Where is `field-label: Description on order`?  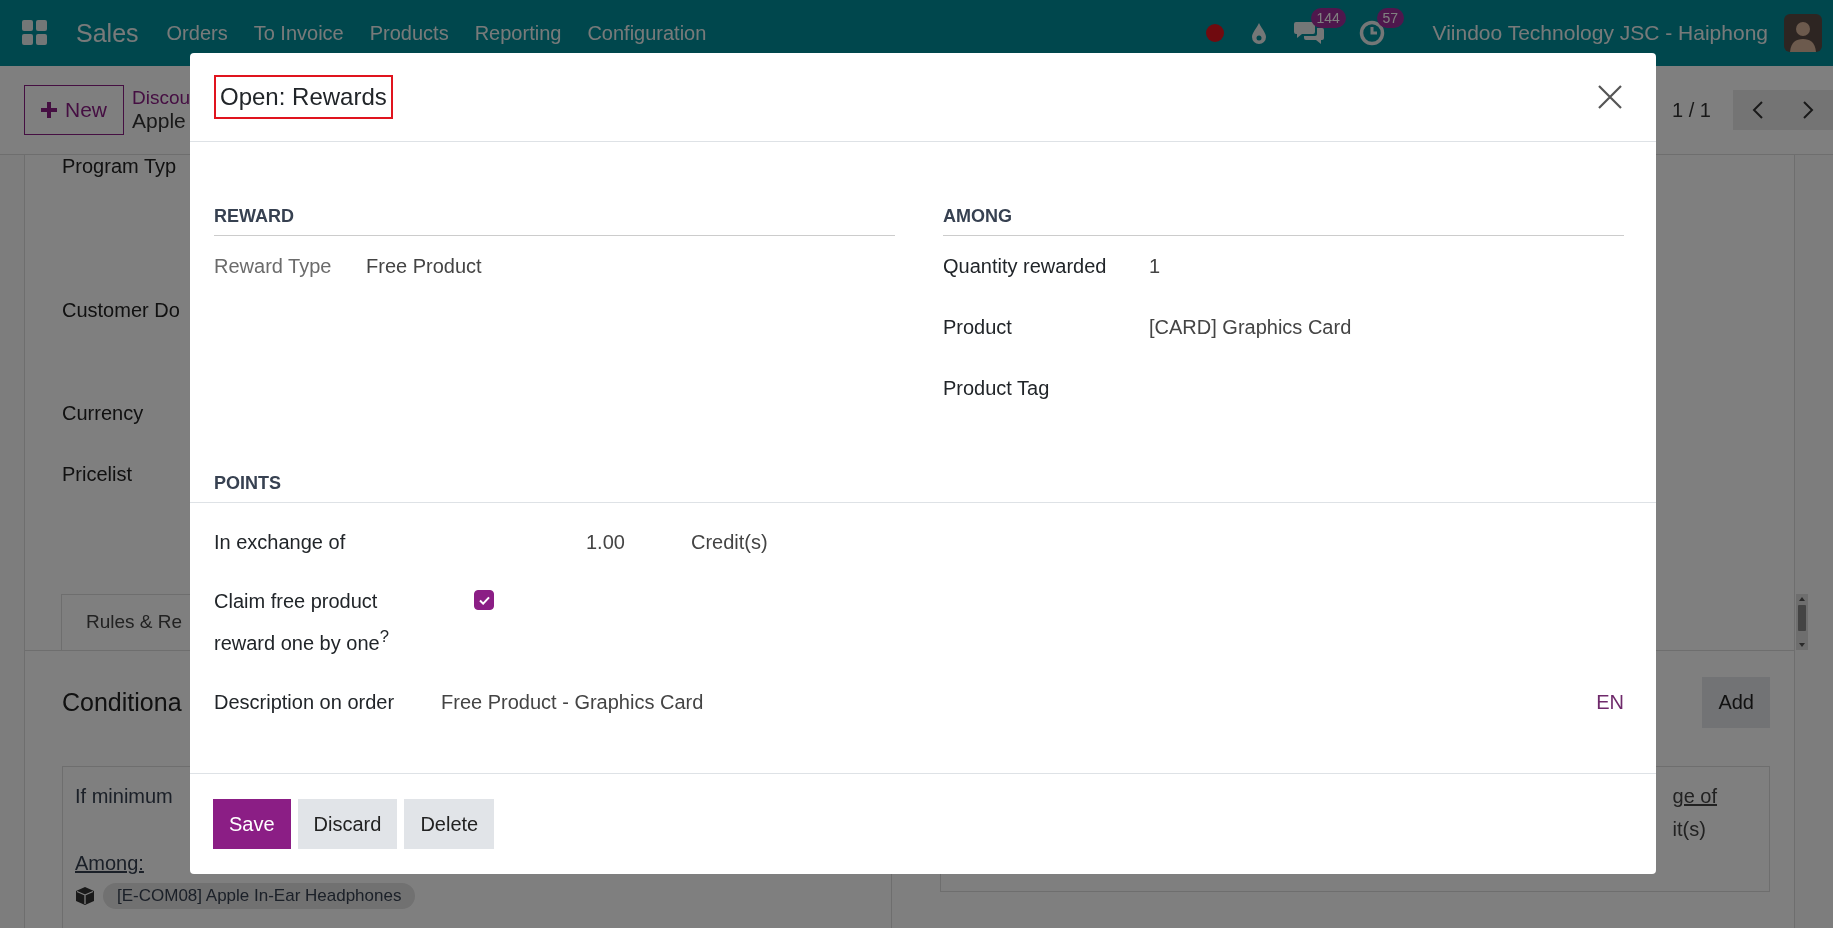
field-label: Description on order is located at coordinates (305, 702).